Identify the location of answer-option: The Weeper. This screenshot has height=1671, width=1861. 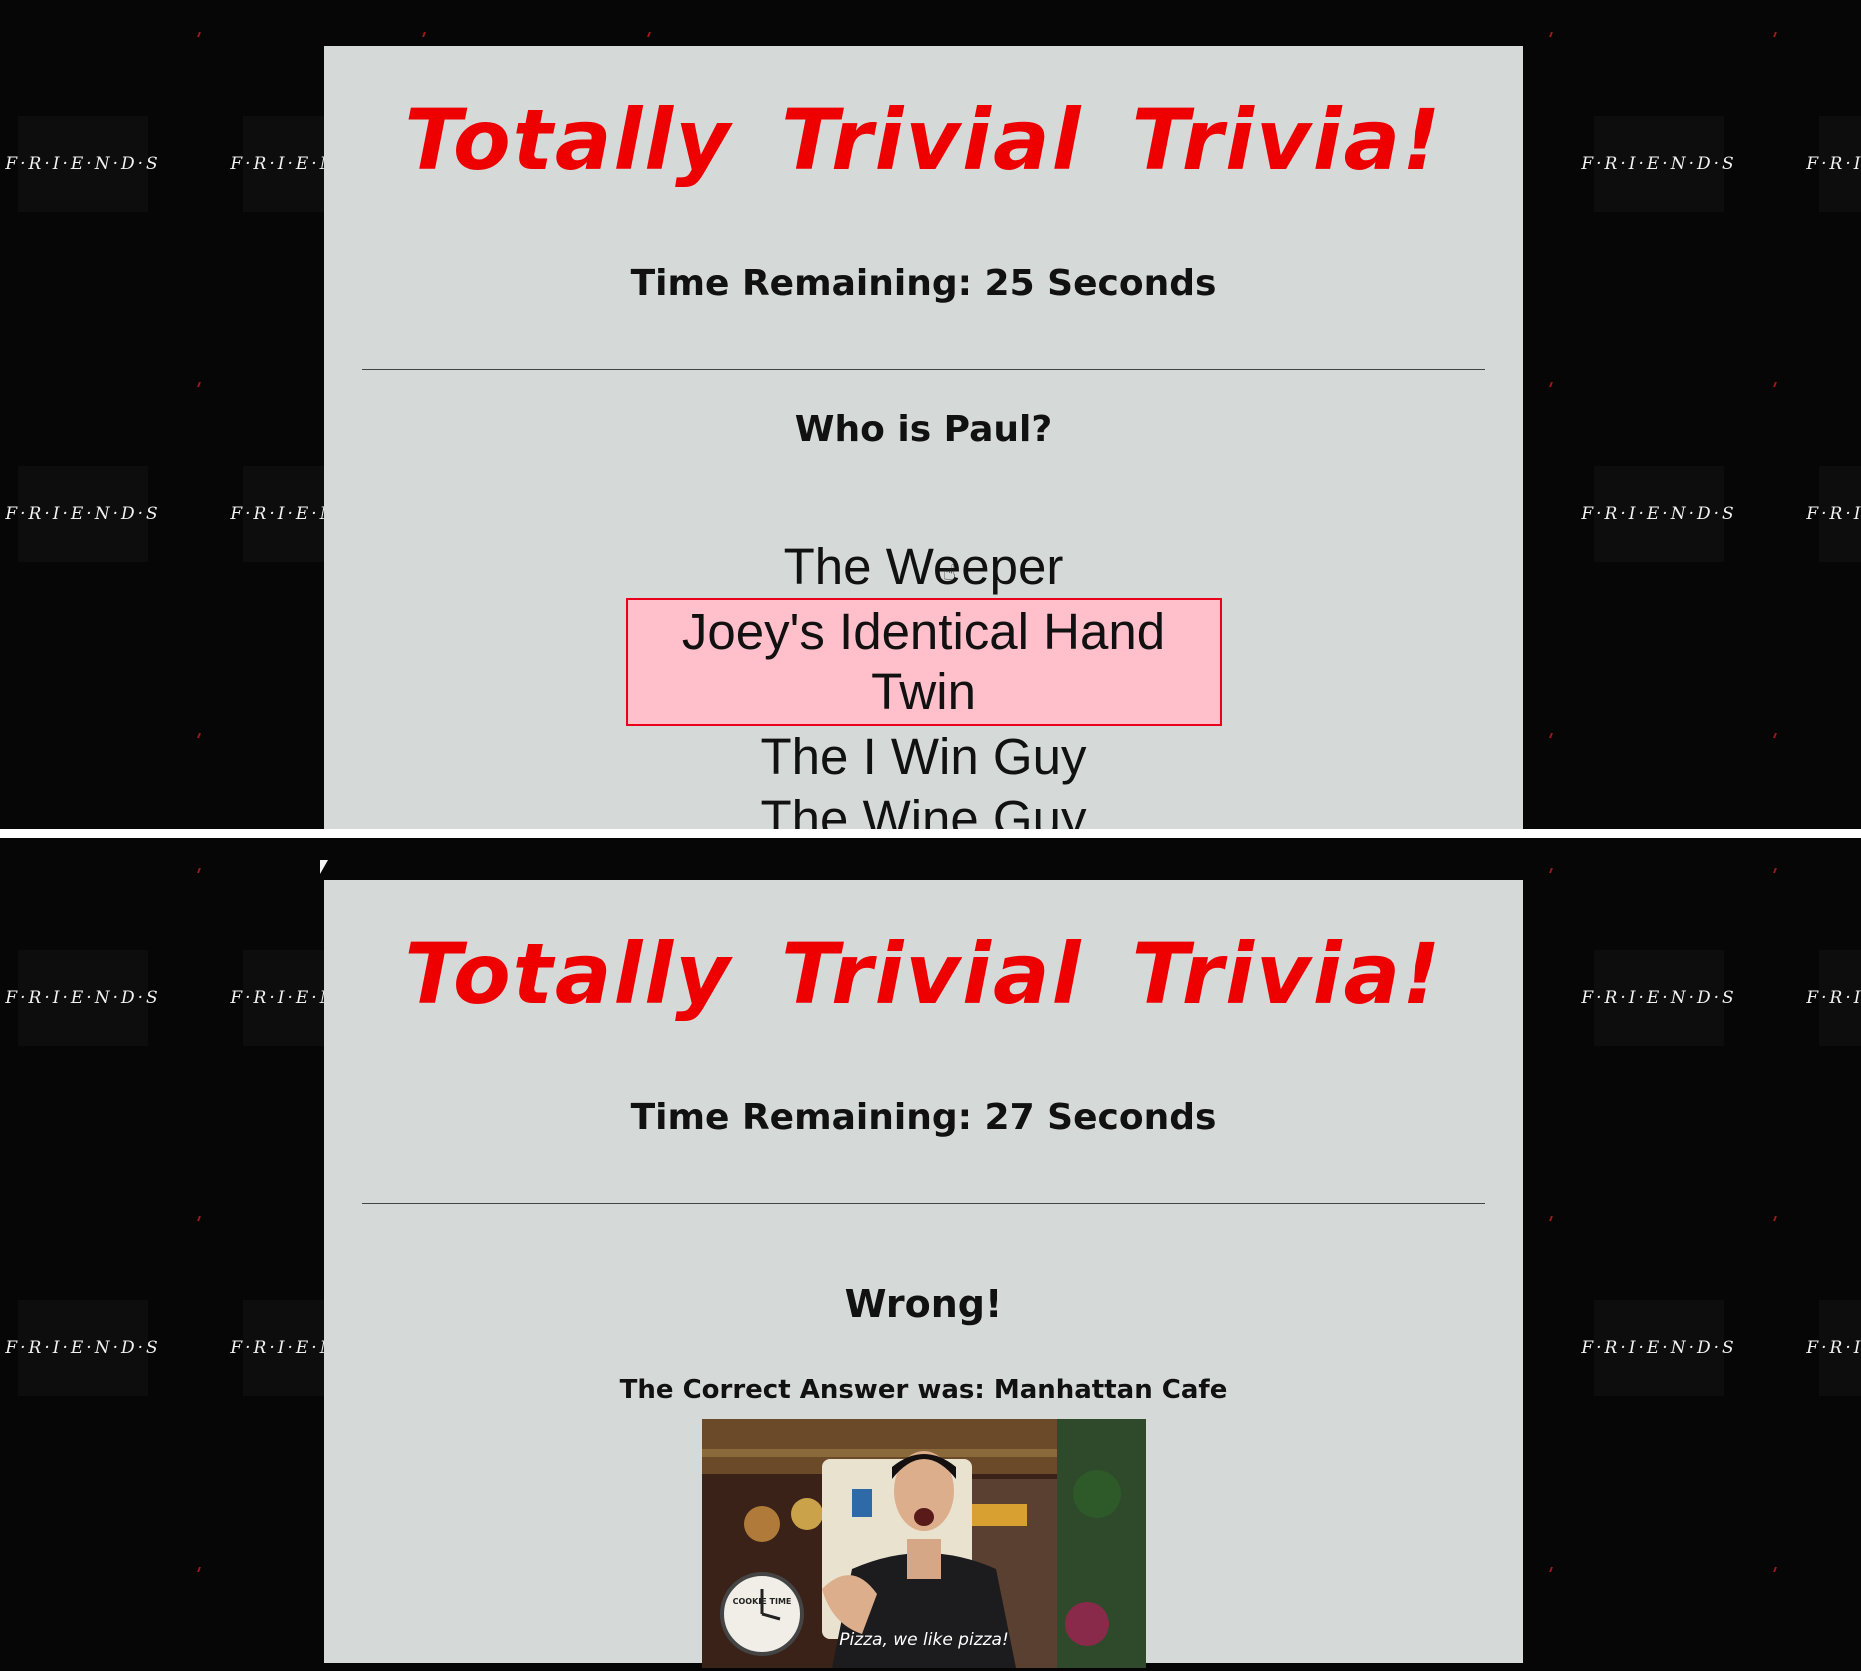
(924, 567).